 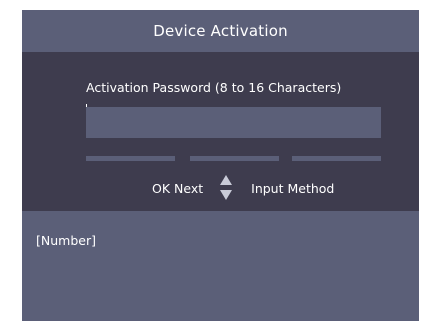 What do you see at coordinates (233, 122) in the screenshot?
I see `activation-password-input` at bounding box center [233, 122].